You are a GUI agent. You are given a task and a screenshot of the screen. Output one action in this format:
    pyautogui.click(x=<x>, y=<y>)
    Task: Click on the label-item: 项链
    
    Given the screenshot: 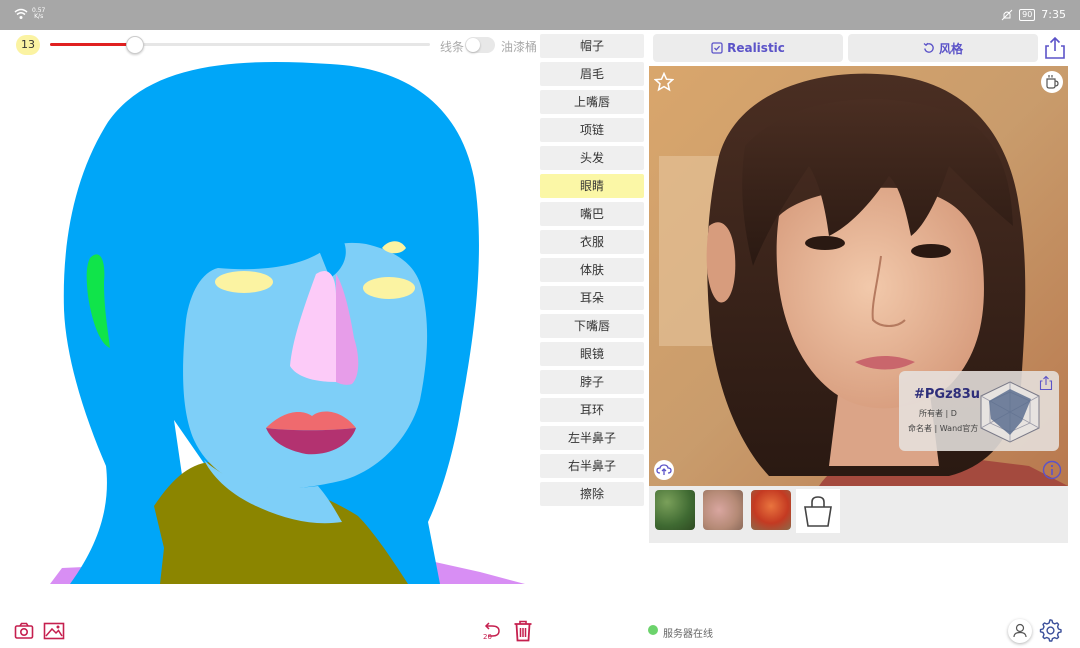 What is the action you would take?
    pyautogui.click(x=592, y=130)
    